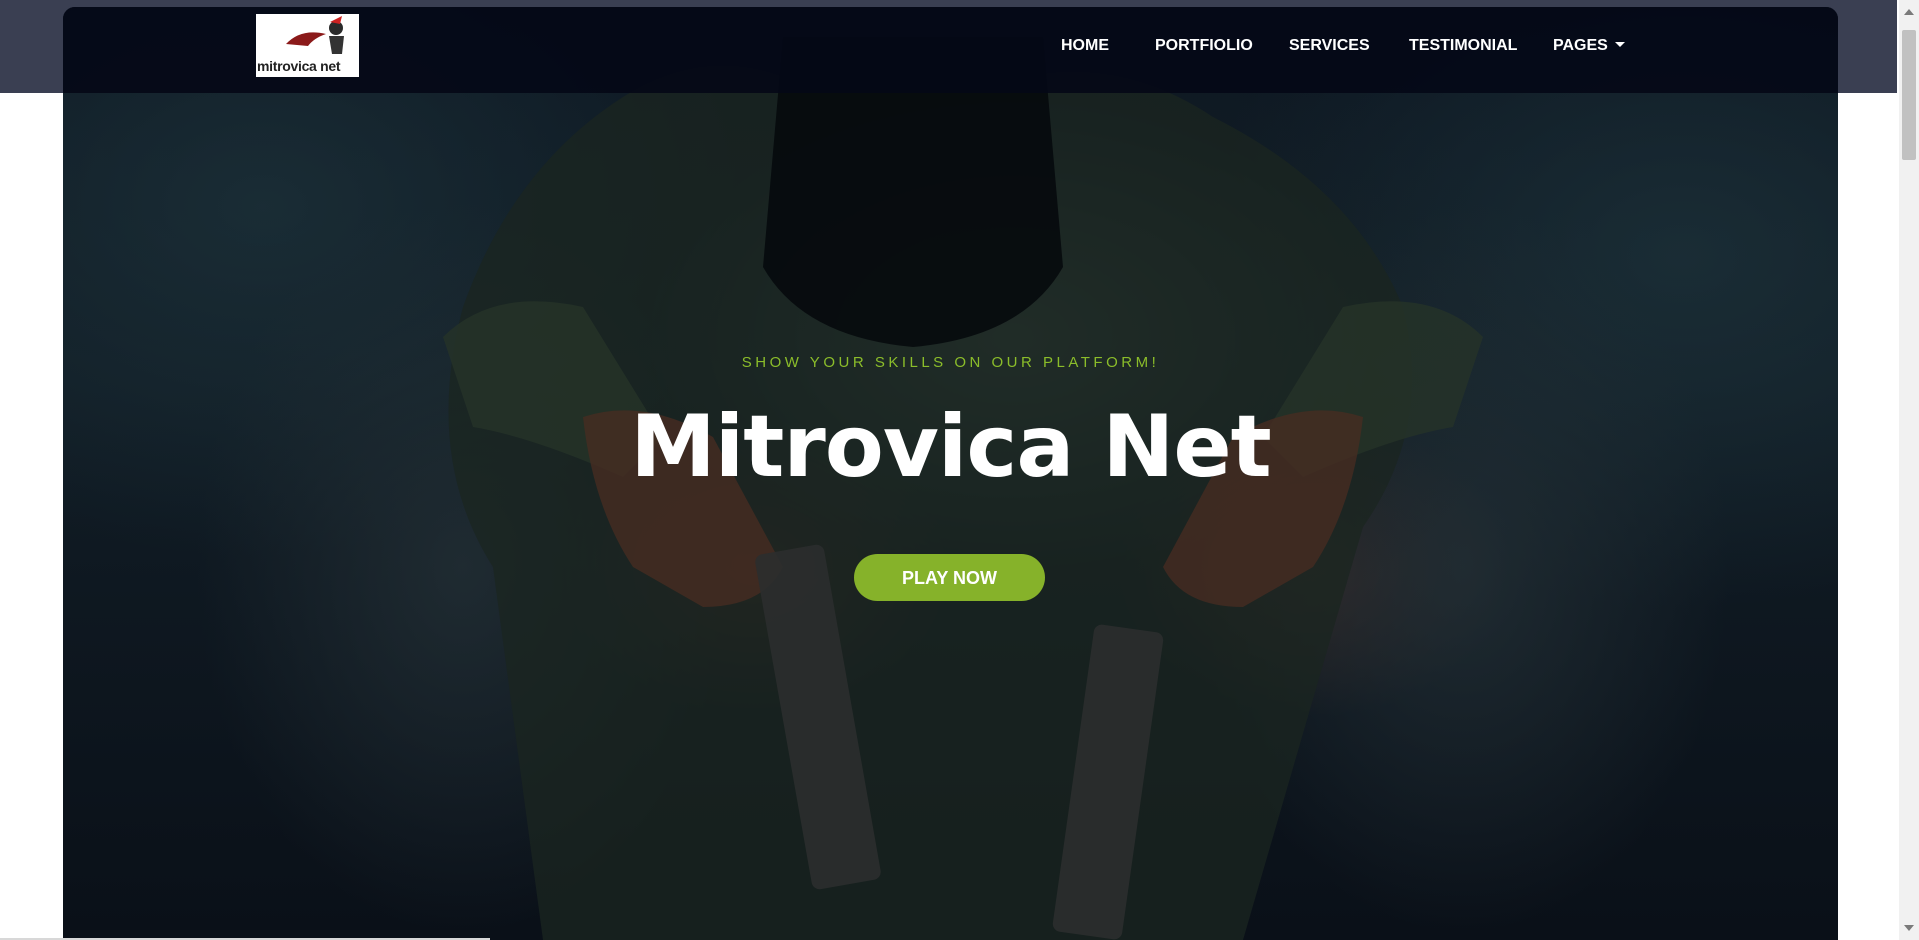  What do you see at coordinates (299, 66) in the screenshot?
I see `logo-text: mitrovica net` at bounding box center [299, 66].